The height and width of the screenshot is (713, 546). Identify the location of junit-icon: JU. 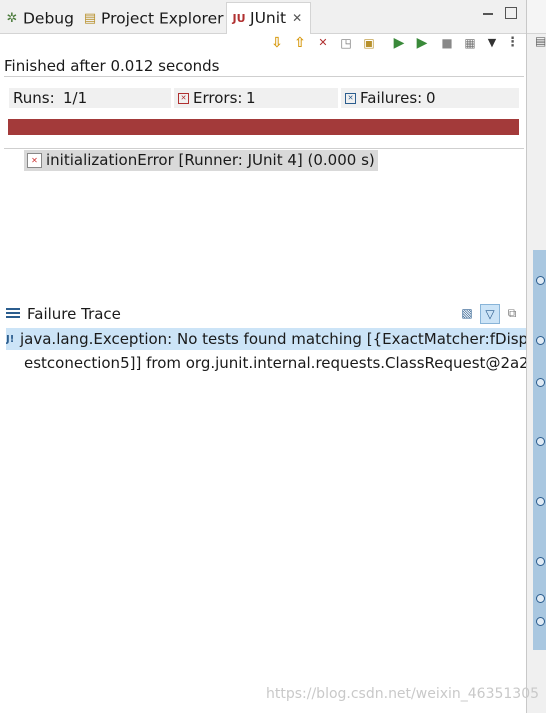
(239, 18).